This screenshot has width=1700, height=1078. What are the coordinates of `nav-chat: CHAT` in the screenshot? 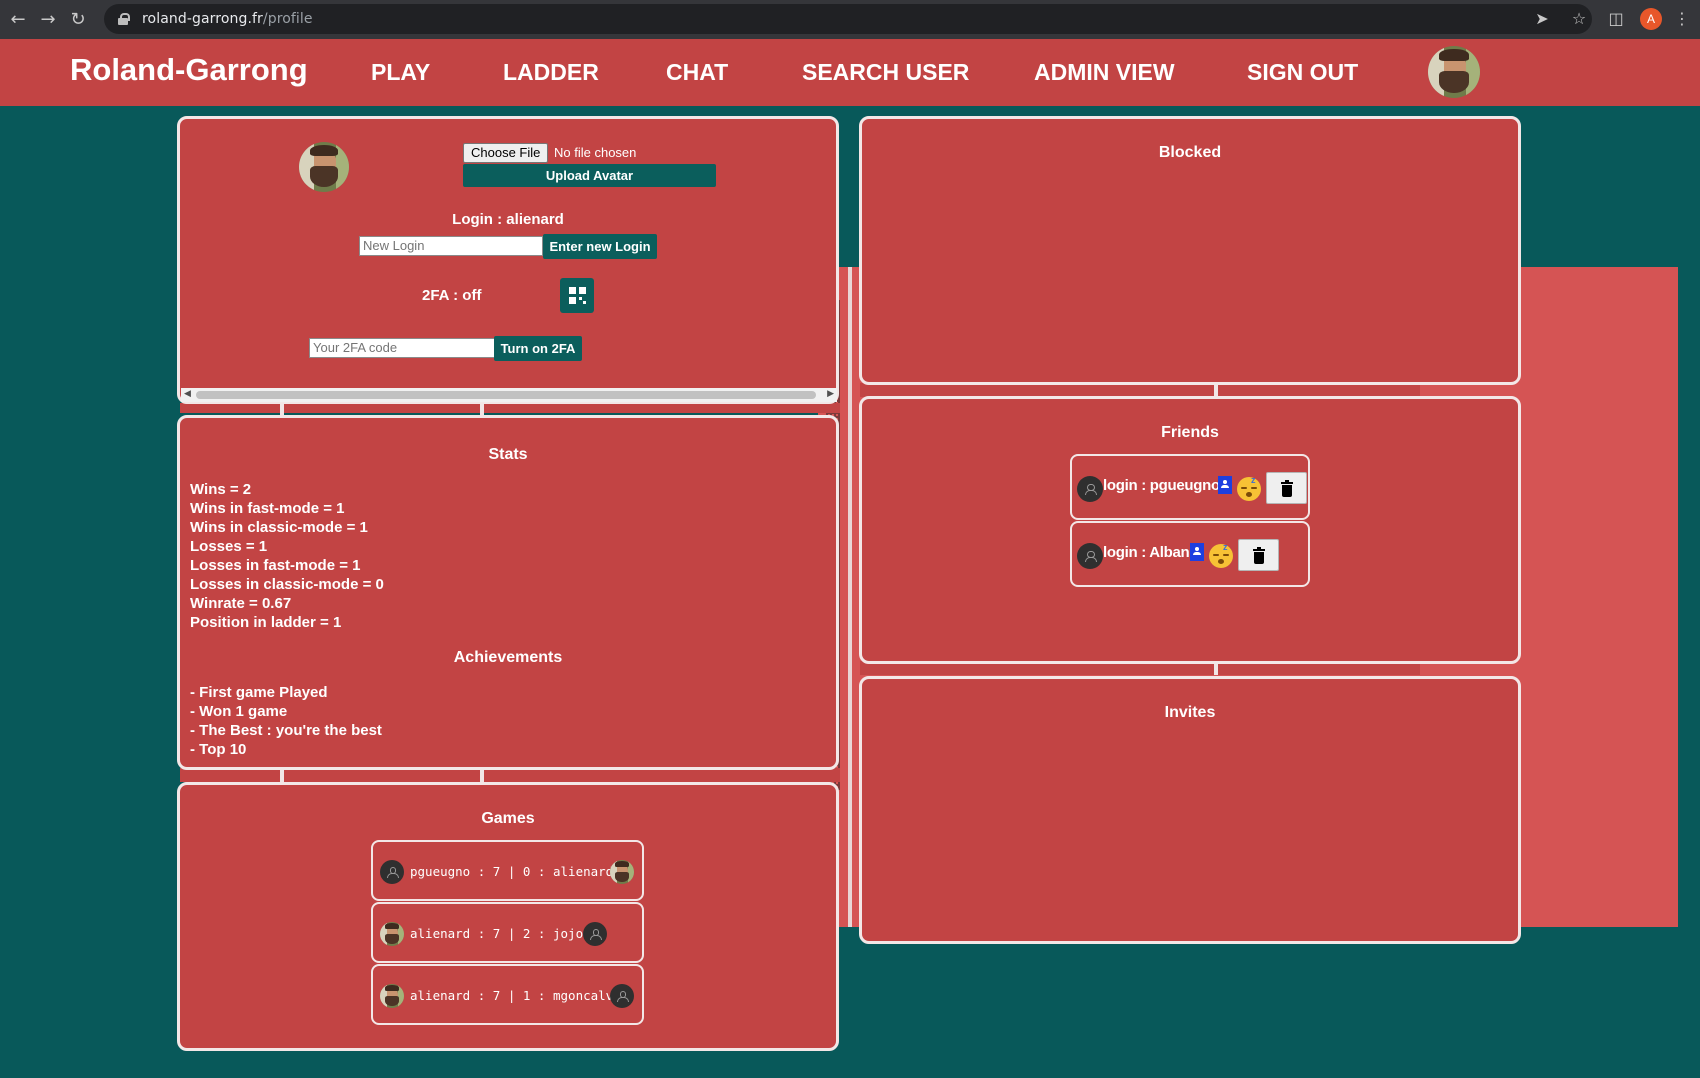 It's located at (697, 72).